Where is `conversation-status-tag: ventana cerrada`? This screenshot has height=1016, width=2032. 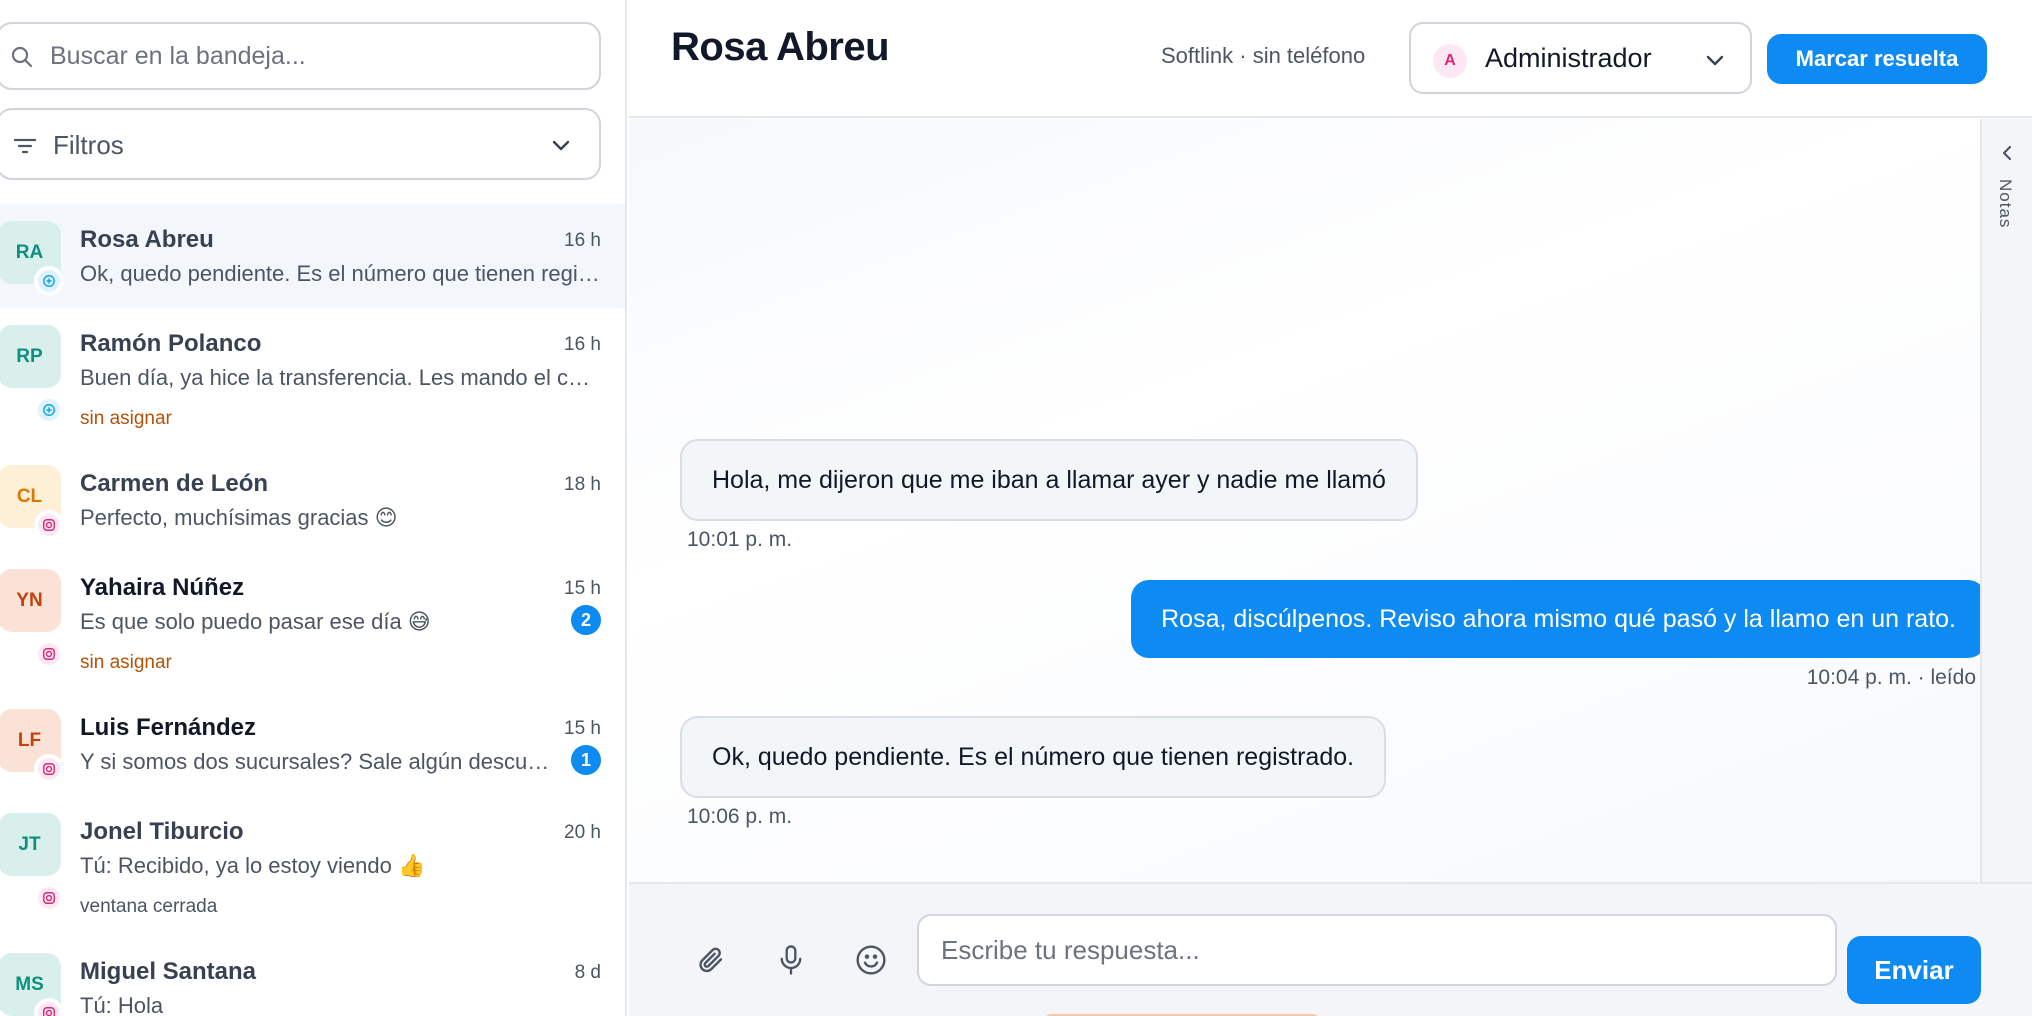 conversation-status-tag: ventana cerrada is located at coordinates (149, 906).